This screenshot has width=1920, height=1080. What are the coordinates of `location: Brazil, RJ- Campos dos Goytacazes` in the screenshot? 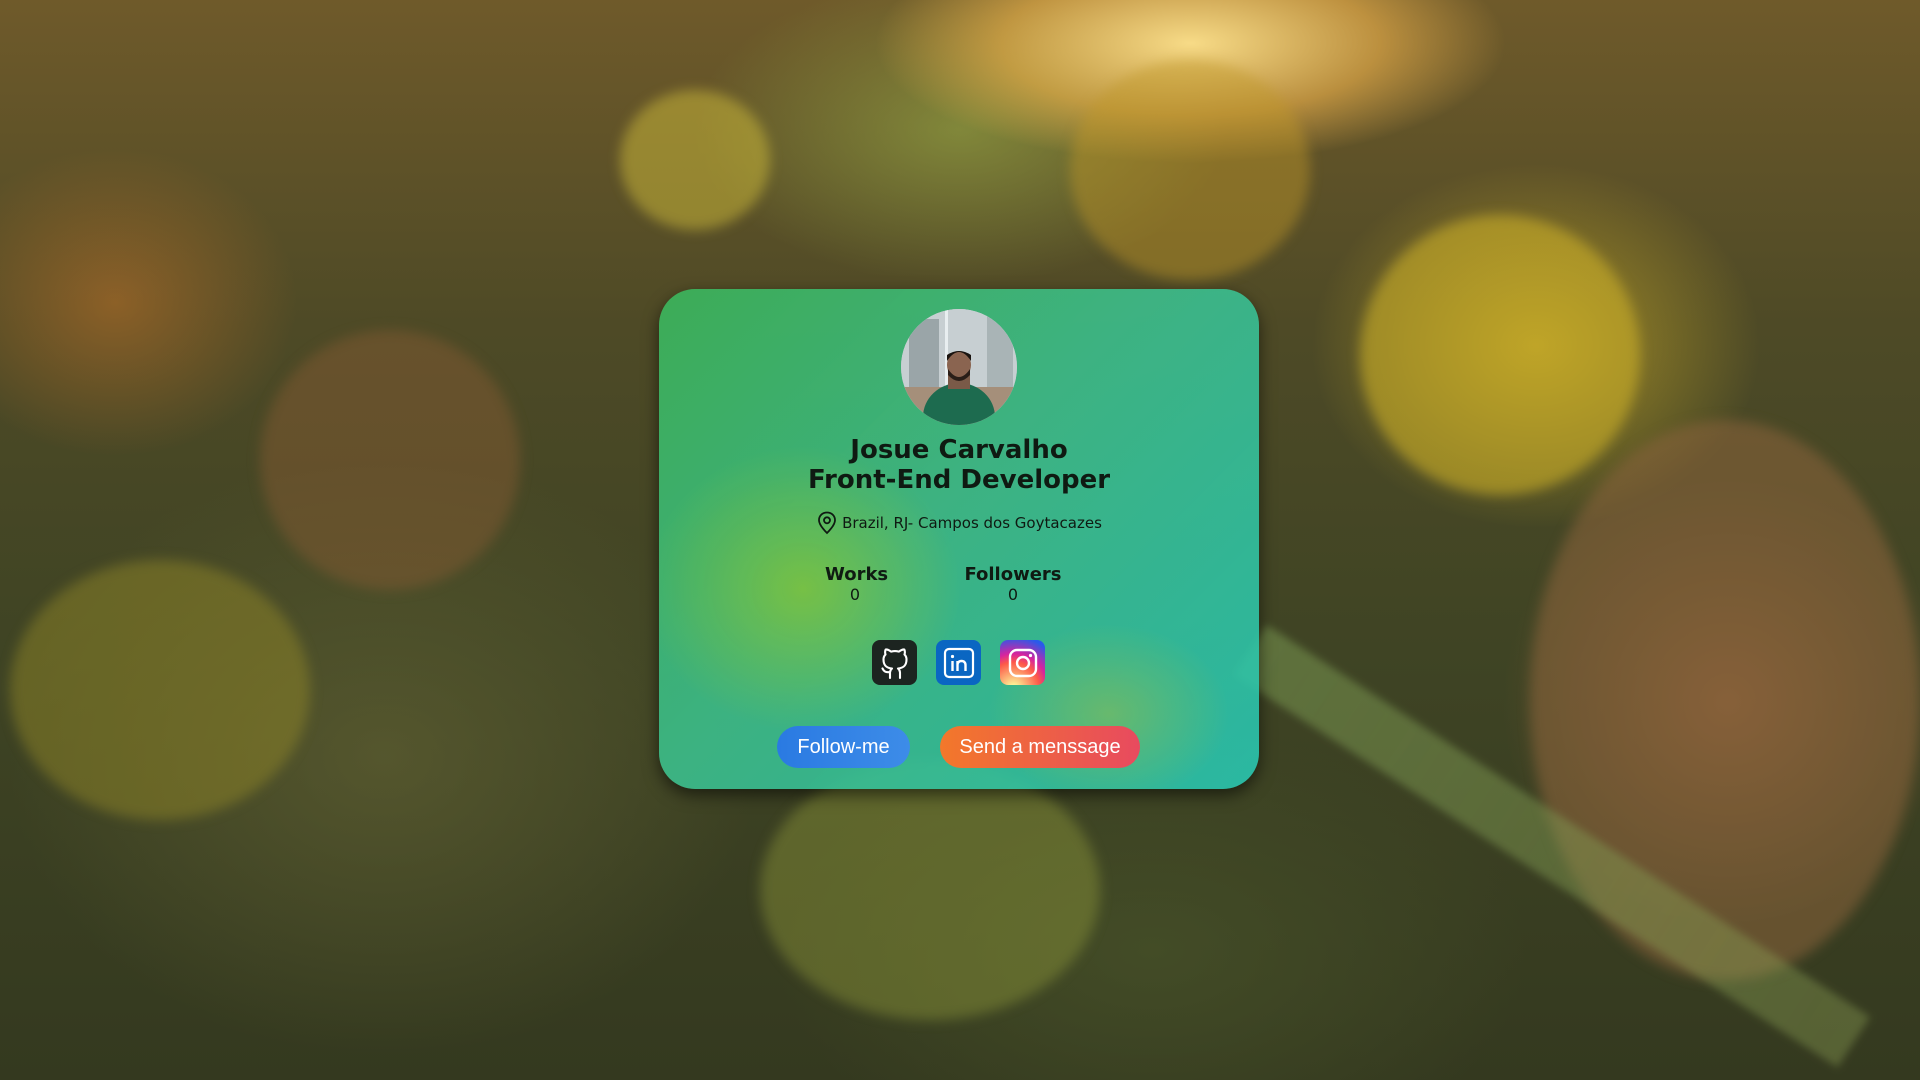 It's located at (959, 523).